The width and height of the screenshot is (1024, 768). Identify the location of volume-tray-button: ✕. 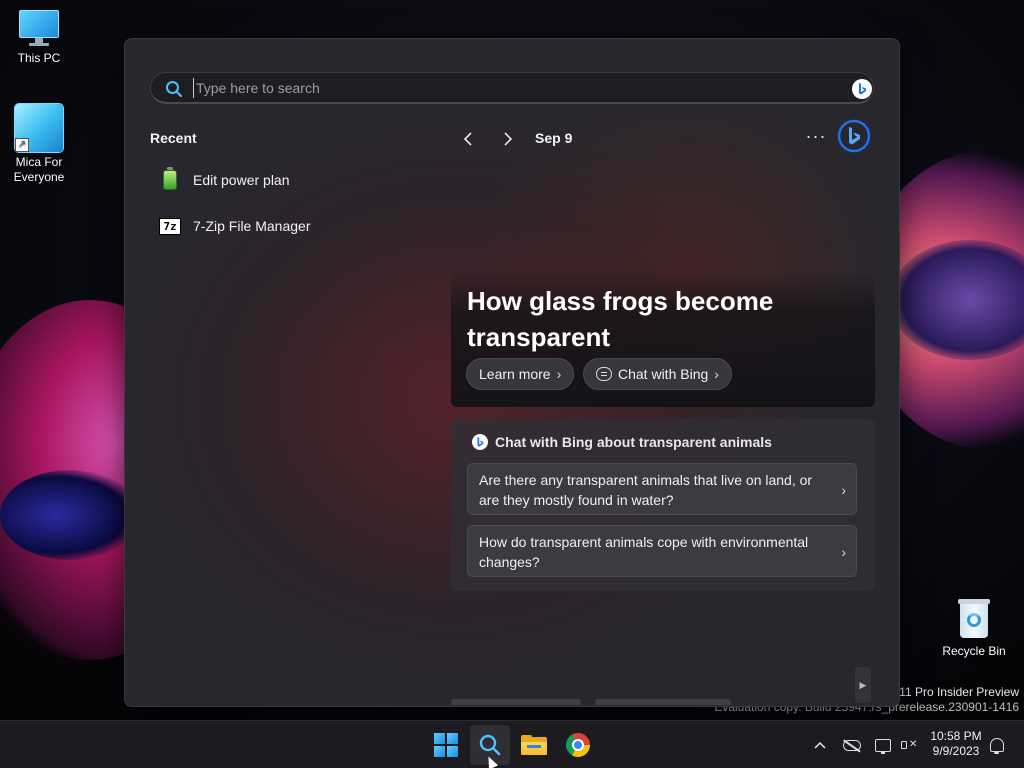
(909, 744).